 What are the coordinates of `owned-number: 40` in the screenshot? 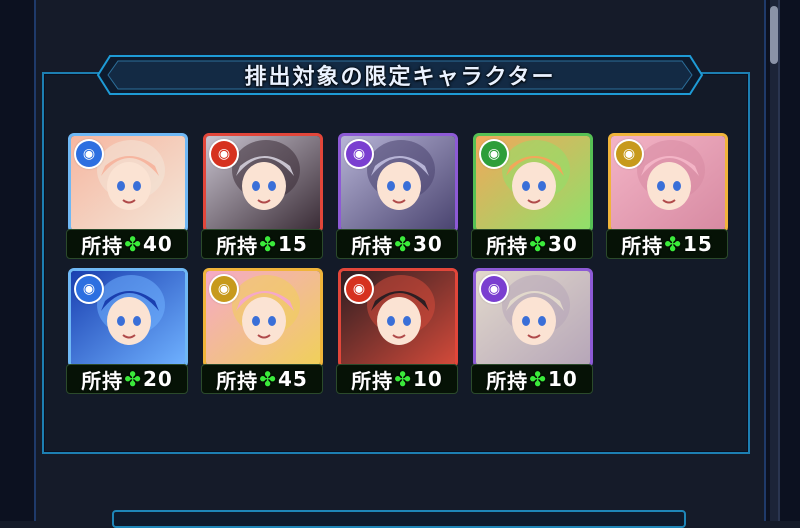 It's located at (157, 244).